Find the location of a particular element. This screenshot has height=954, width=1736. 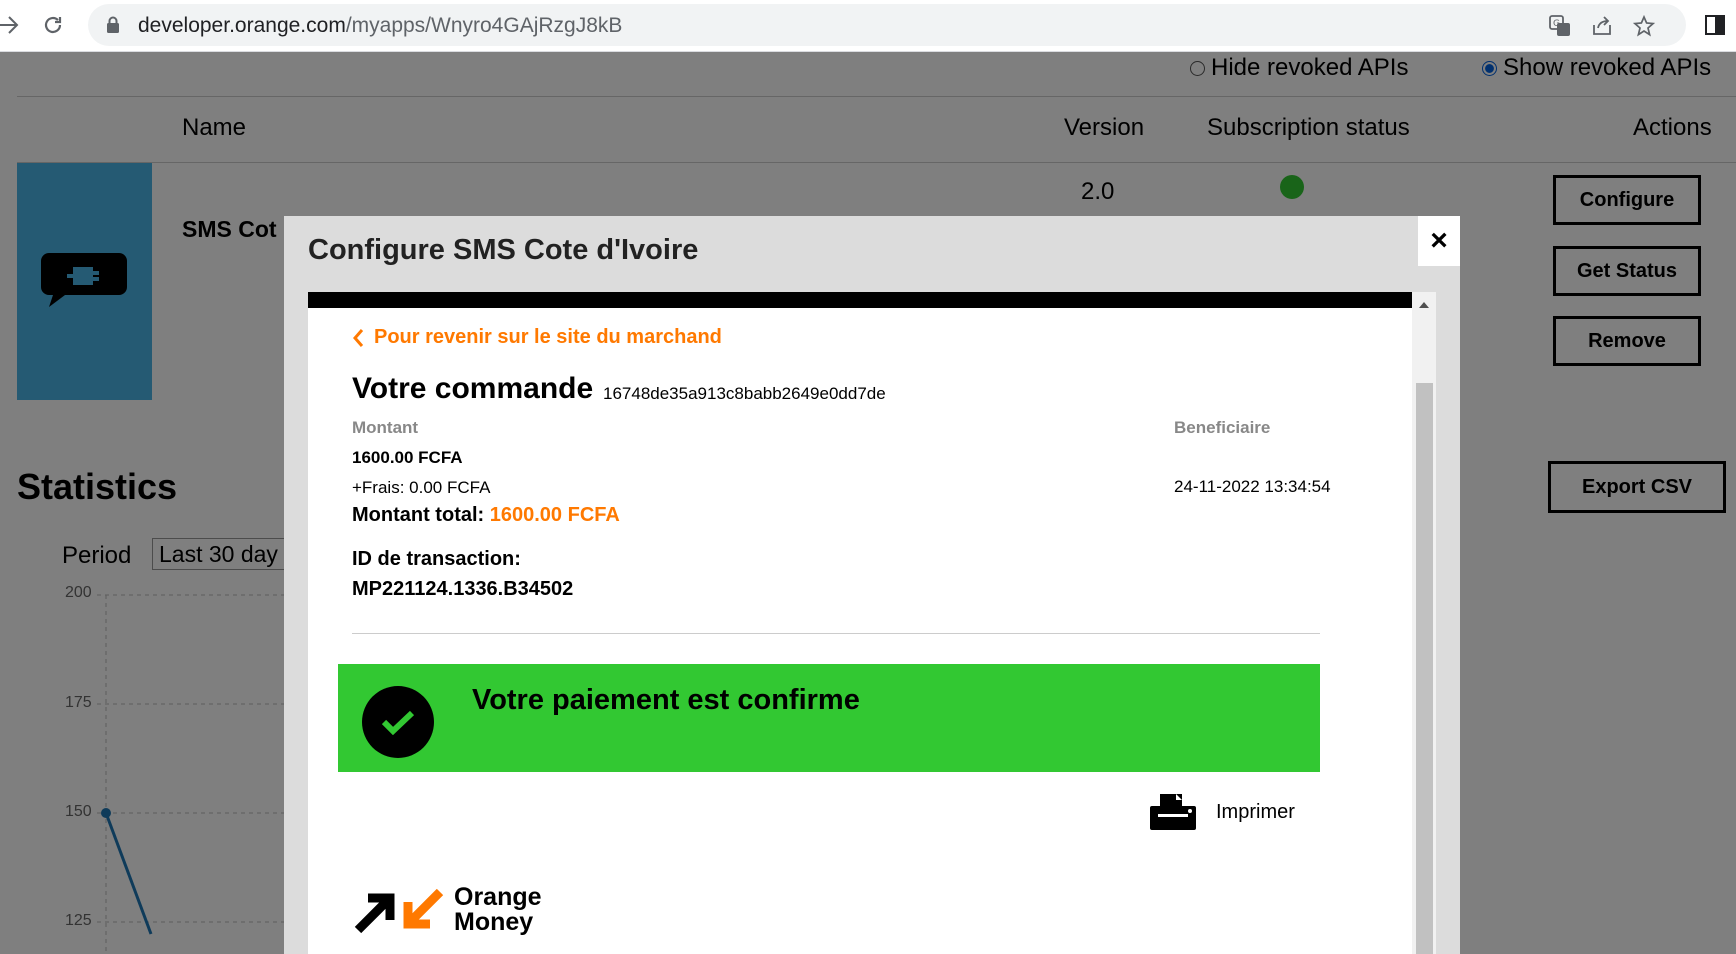

divider is located at coordinates (836, 633).